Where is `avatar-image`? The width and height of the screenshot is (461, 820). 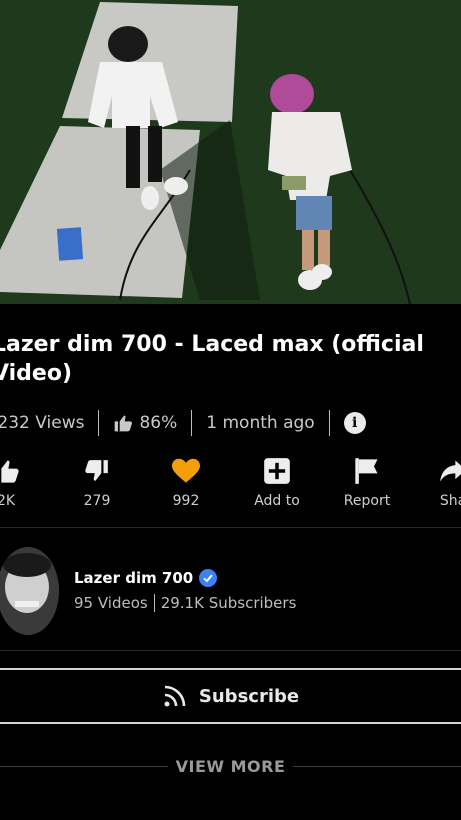 avatar-image is located at coordinates (29, 591).